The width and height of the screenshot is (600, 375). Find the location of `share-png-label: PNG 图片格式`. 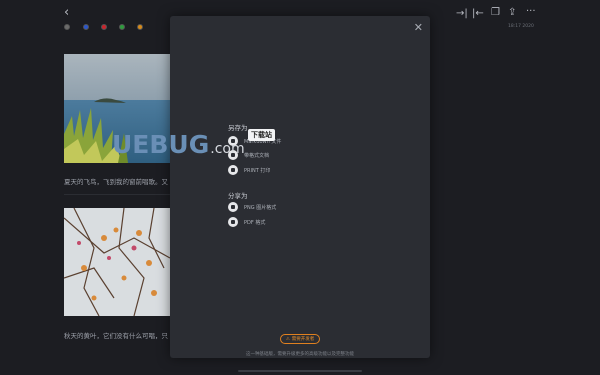

share-png-label: PNG 图片格式 is located at coordinates (260, 207).